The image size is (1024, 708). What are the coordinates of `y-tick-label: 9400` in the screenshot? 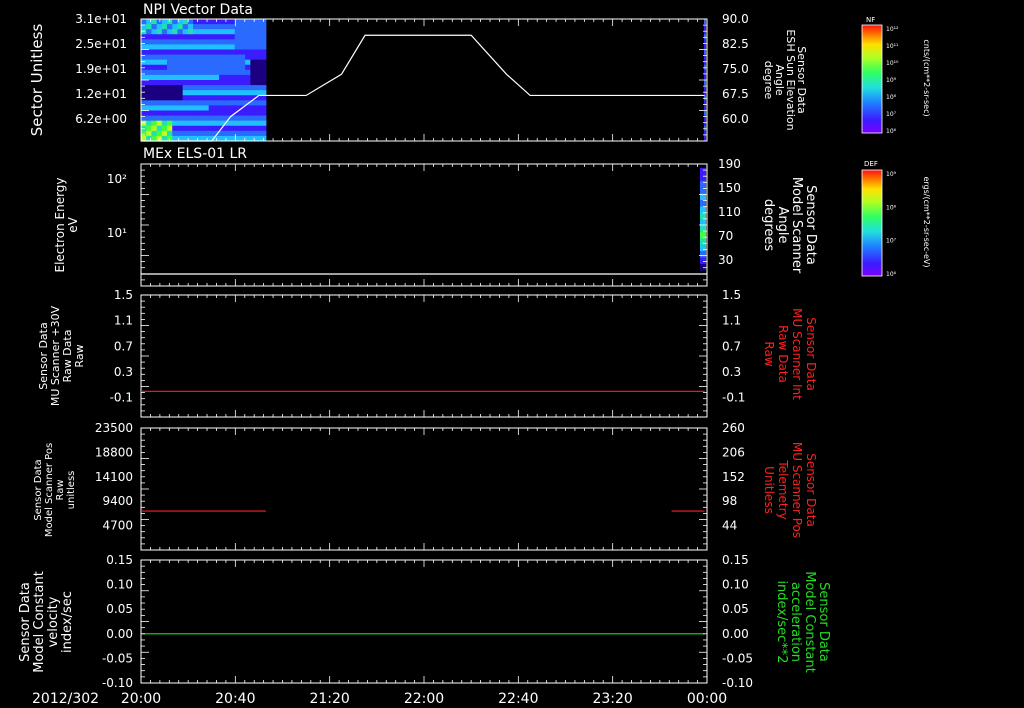 It's located at (117, 501).